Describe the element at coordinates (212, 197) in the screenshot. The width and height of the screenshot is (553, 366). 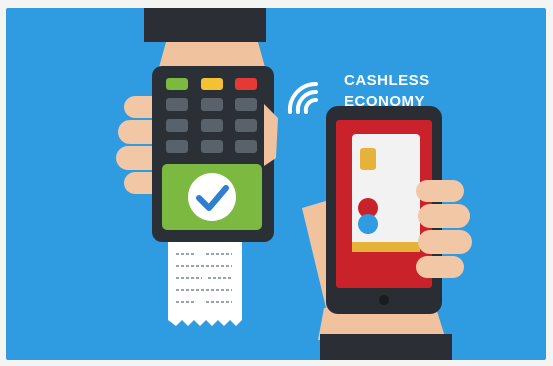
I see `checkmark-icon` at that location.